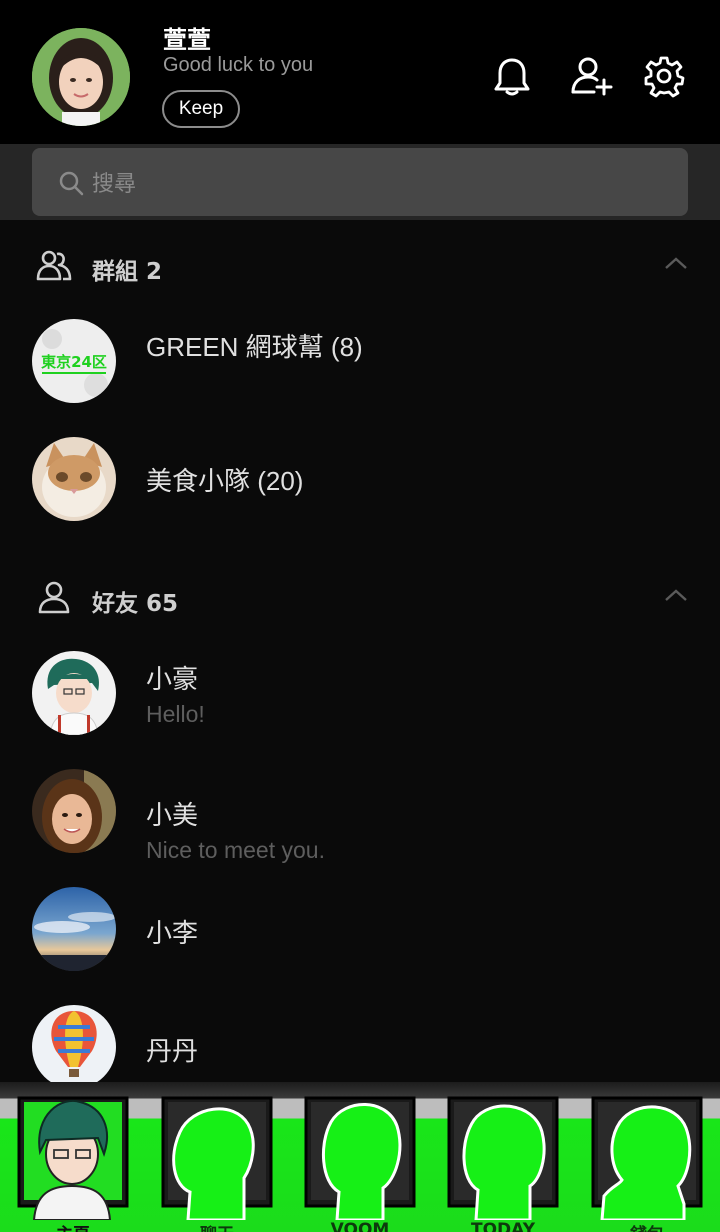 The width and height of the screenshot is (720, 1232). I want to click on groups-section-label: 群組 2, so click(127, 272).